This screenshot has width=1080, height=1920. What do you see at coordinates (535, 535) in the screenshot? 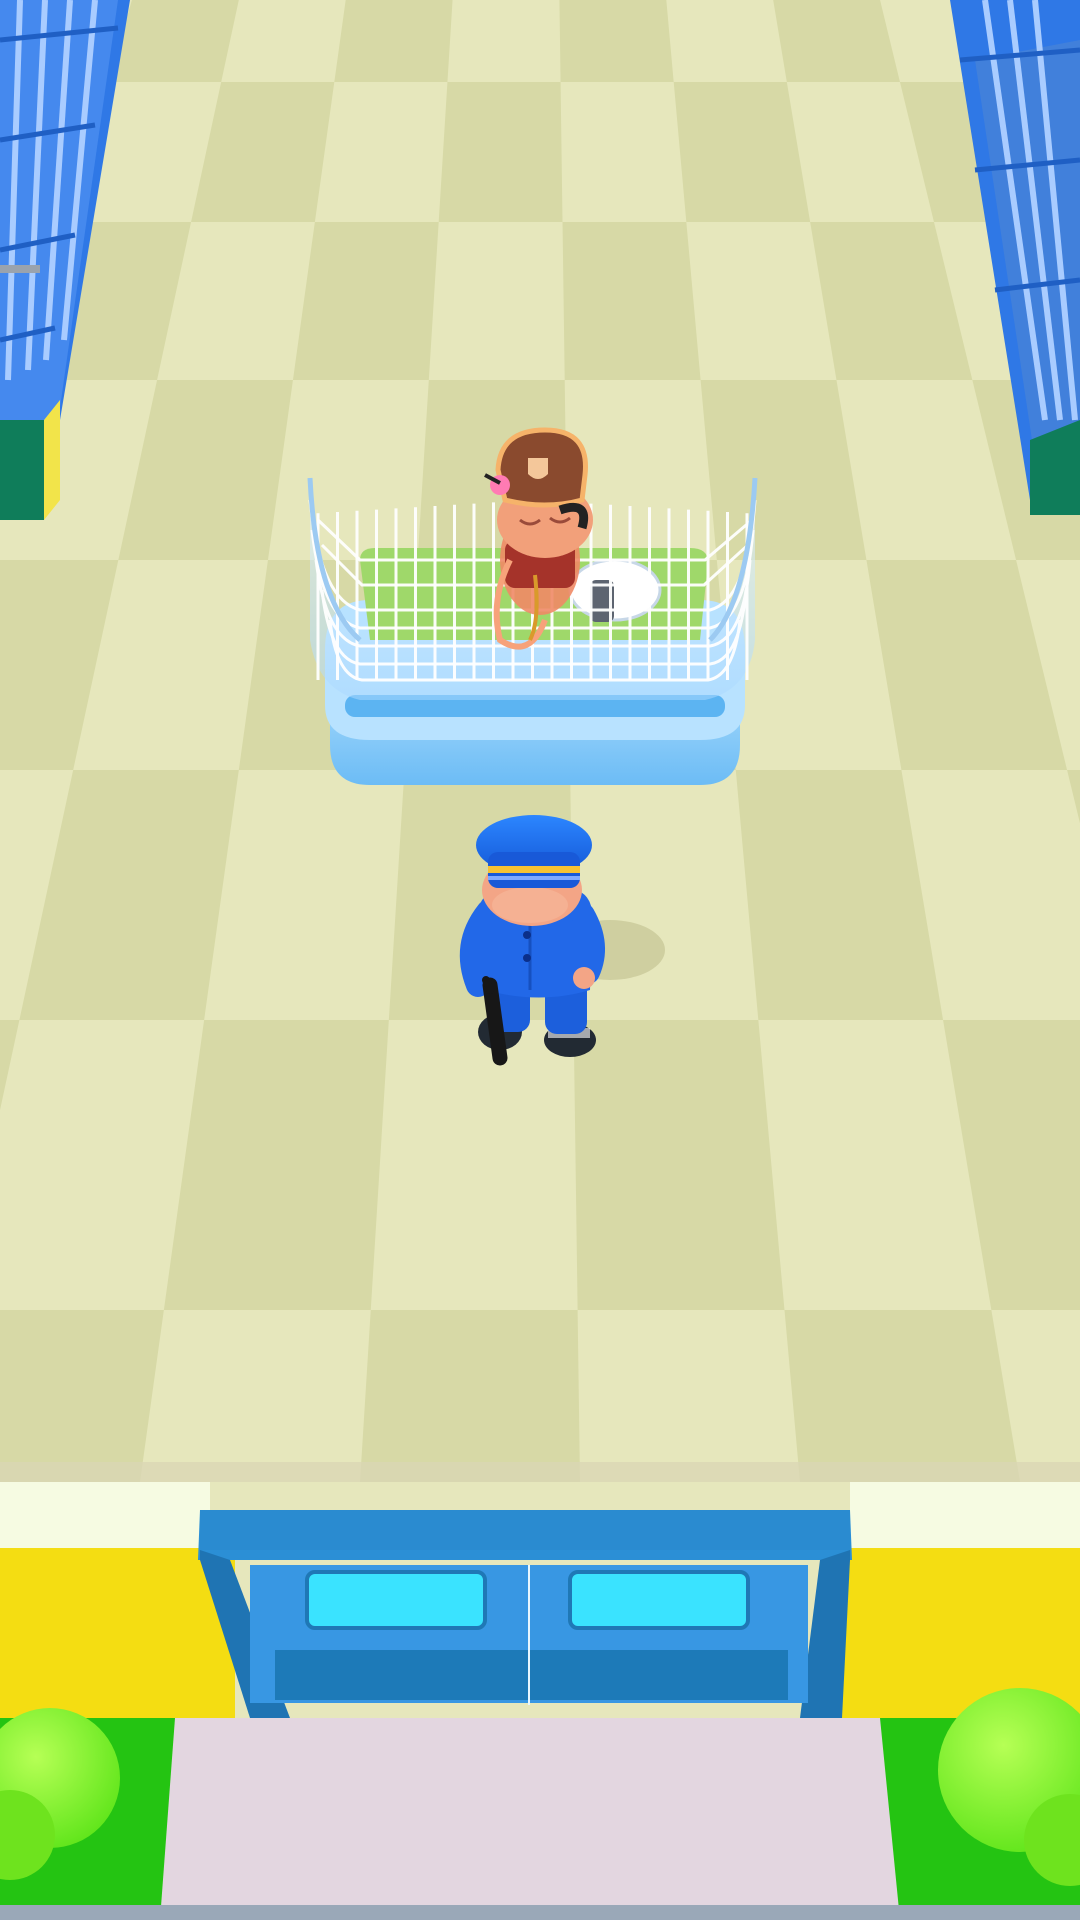
I see `prisoner` at bounding box center [535, 535].